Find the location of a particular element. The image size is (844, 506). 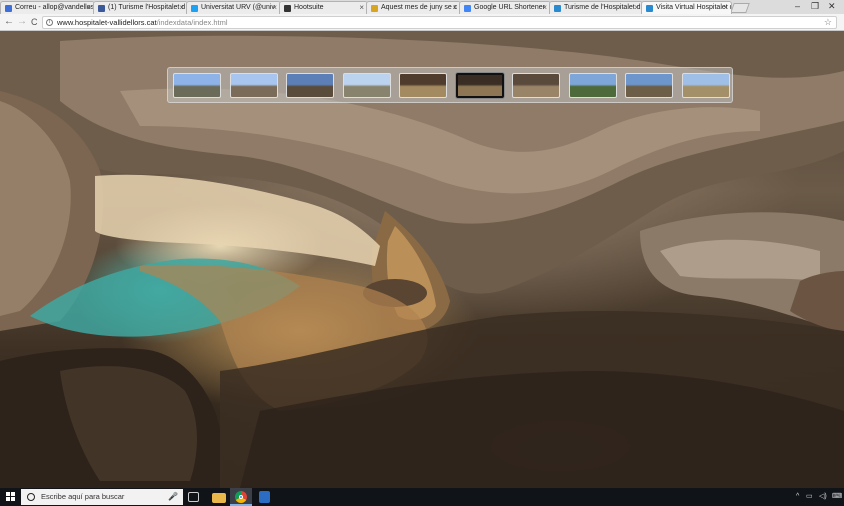

url-domain: www.hospitalet-vallidellors.cat is located at coordinates (107, 22).